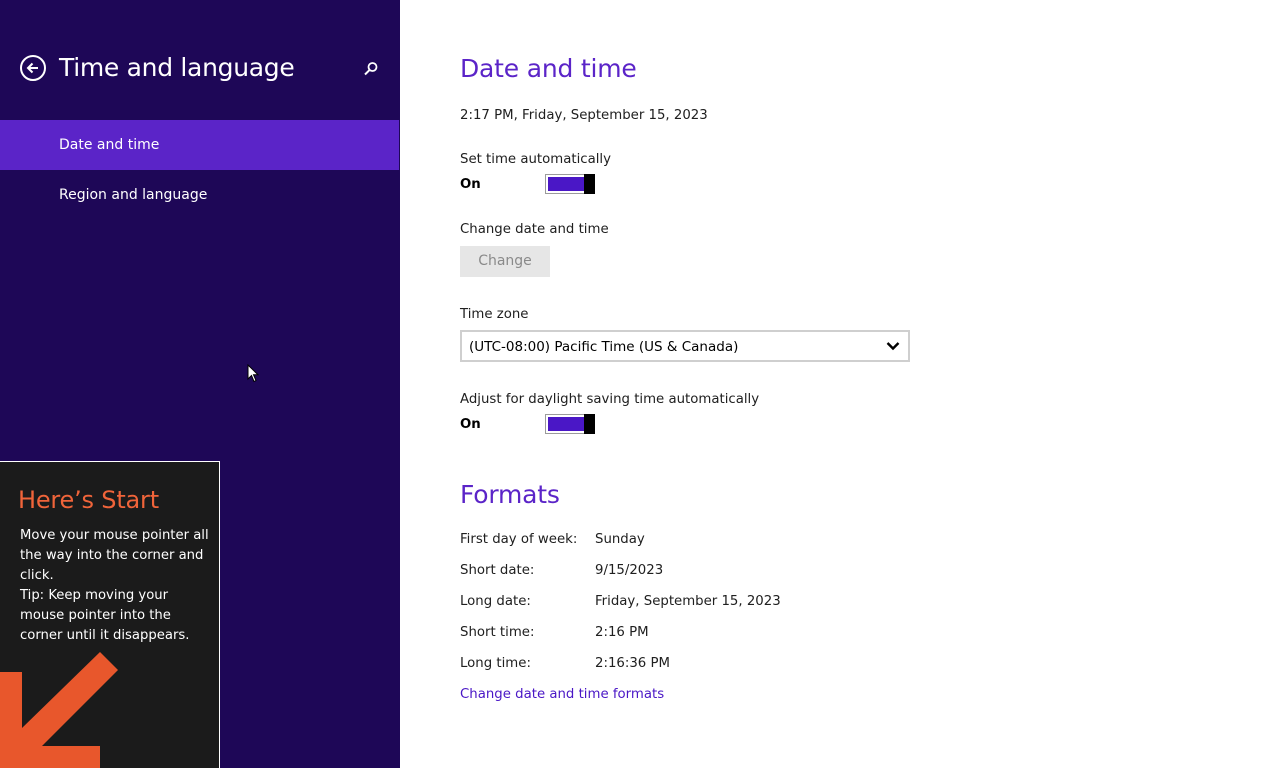 This screenshot has height=768, width=1280. Describe the element at coordinates (548, 68) in the screenshot. I see `section-title-date-and-time: Date and time` at that location.